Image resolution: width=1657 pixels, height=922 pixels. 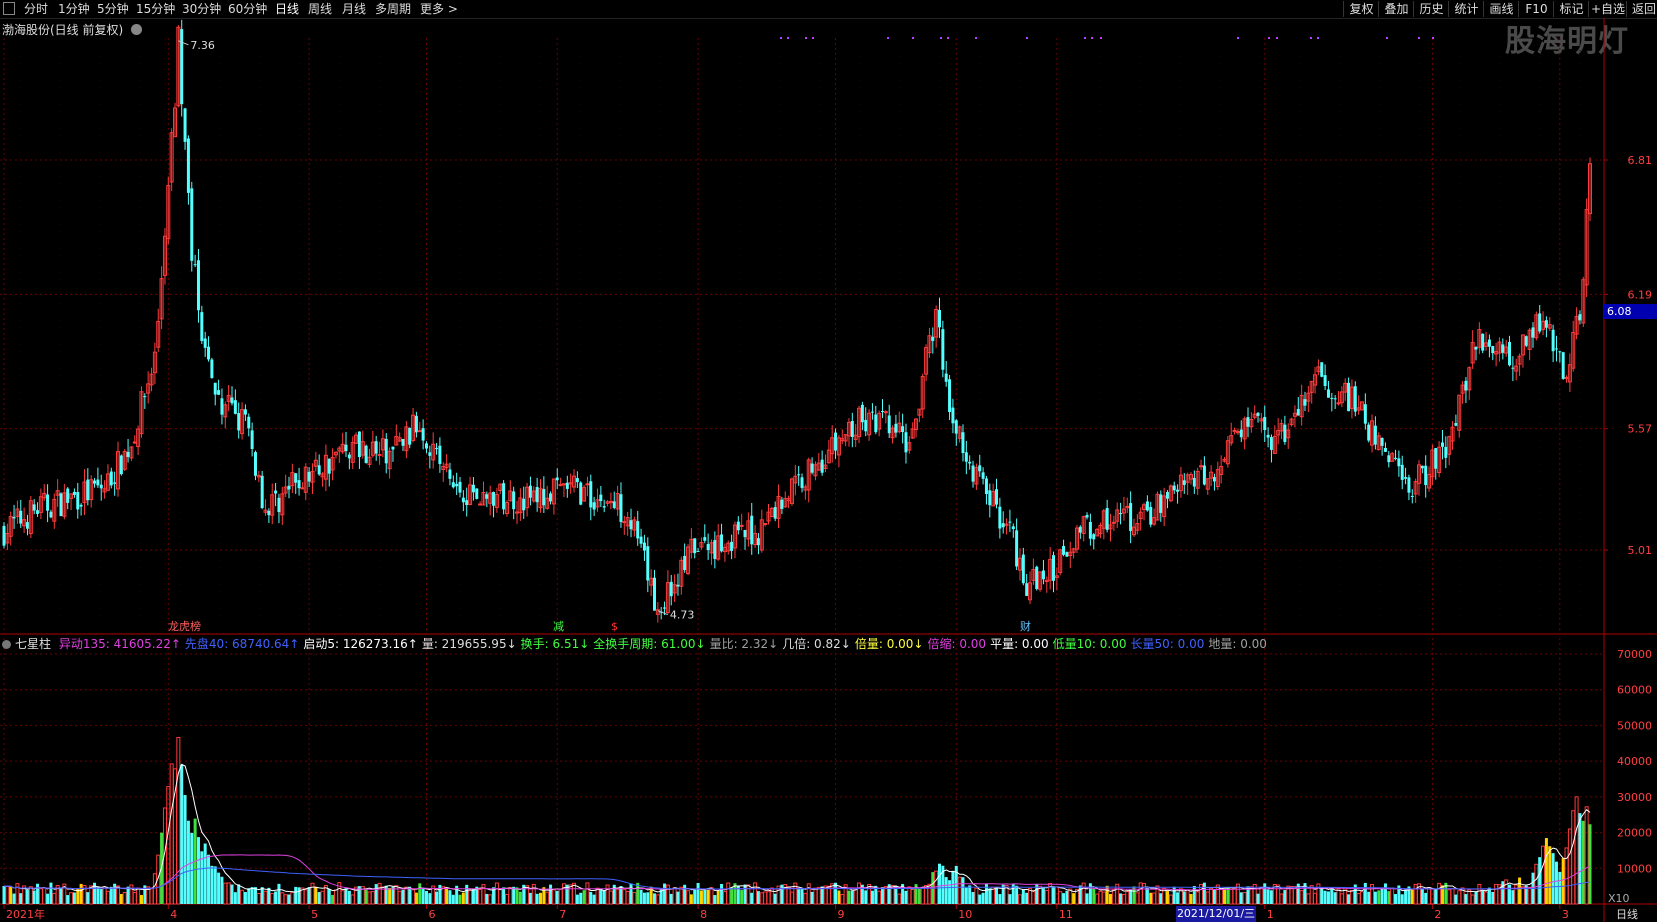 What do you see at coordinates (1565, 914) in the screenshot?
I see `date-axis-label: 3` at bounding box center [1565, 914].